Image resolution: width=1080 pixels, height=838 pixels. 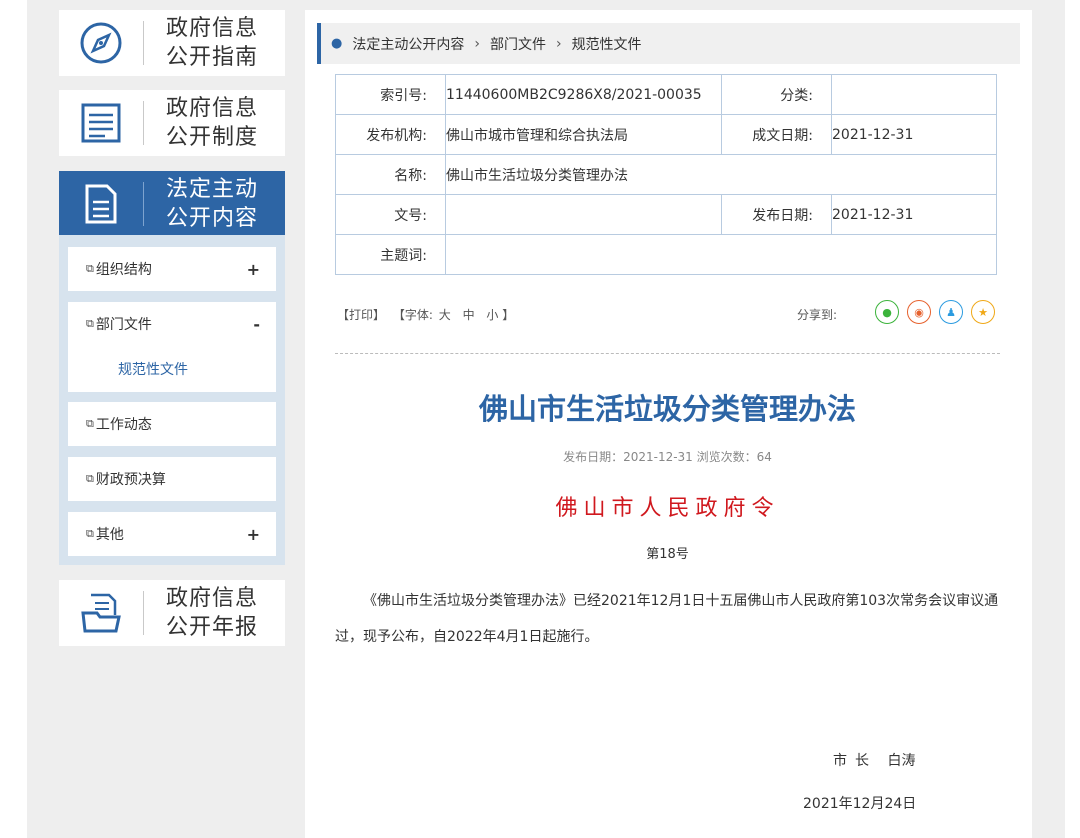 What do you see at coordinates (212, 137) in the screenshot?
I see `nav-card-line2: 公开制度` at bounding box center [212, 137].